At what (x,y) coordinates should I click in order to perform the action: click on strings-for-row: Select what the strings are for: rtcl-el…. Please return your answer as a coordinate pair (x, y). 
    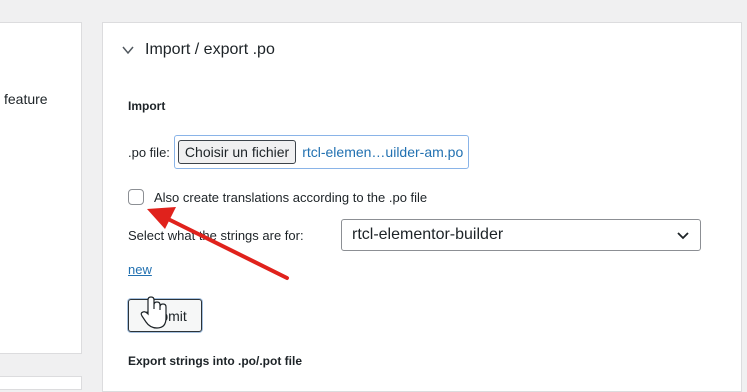
    Looking at the image, I should click on (414, 235).